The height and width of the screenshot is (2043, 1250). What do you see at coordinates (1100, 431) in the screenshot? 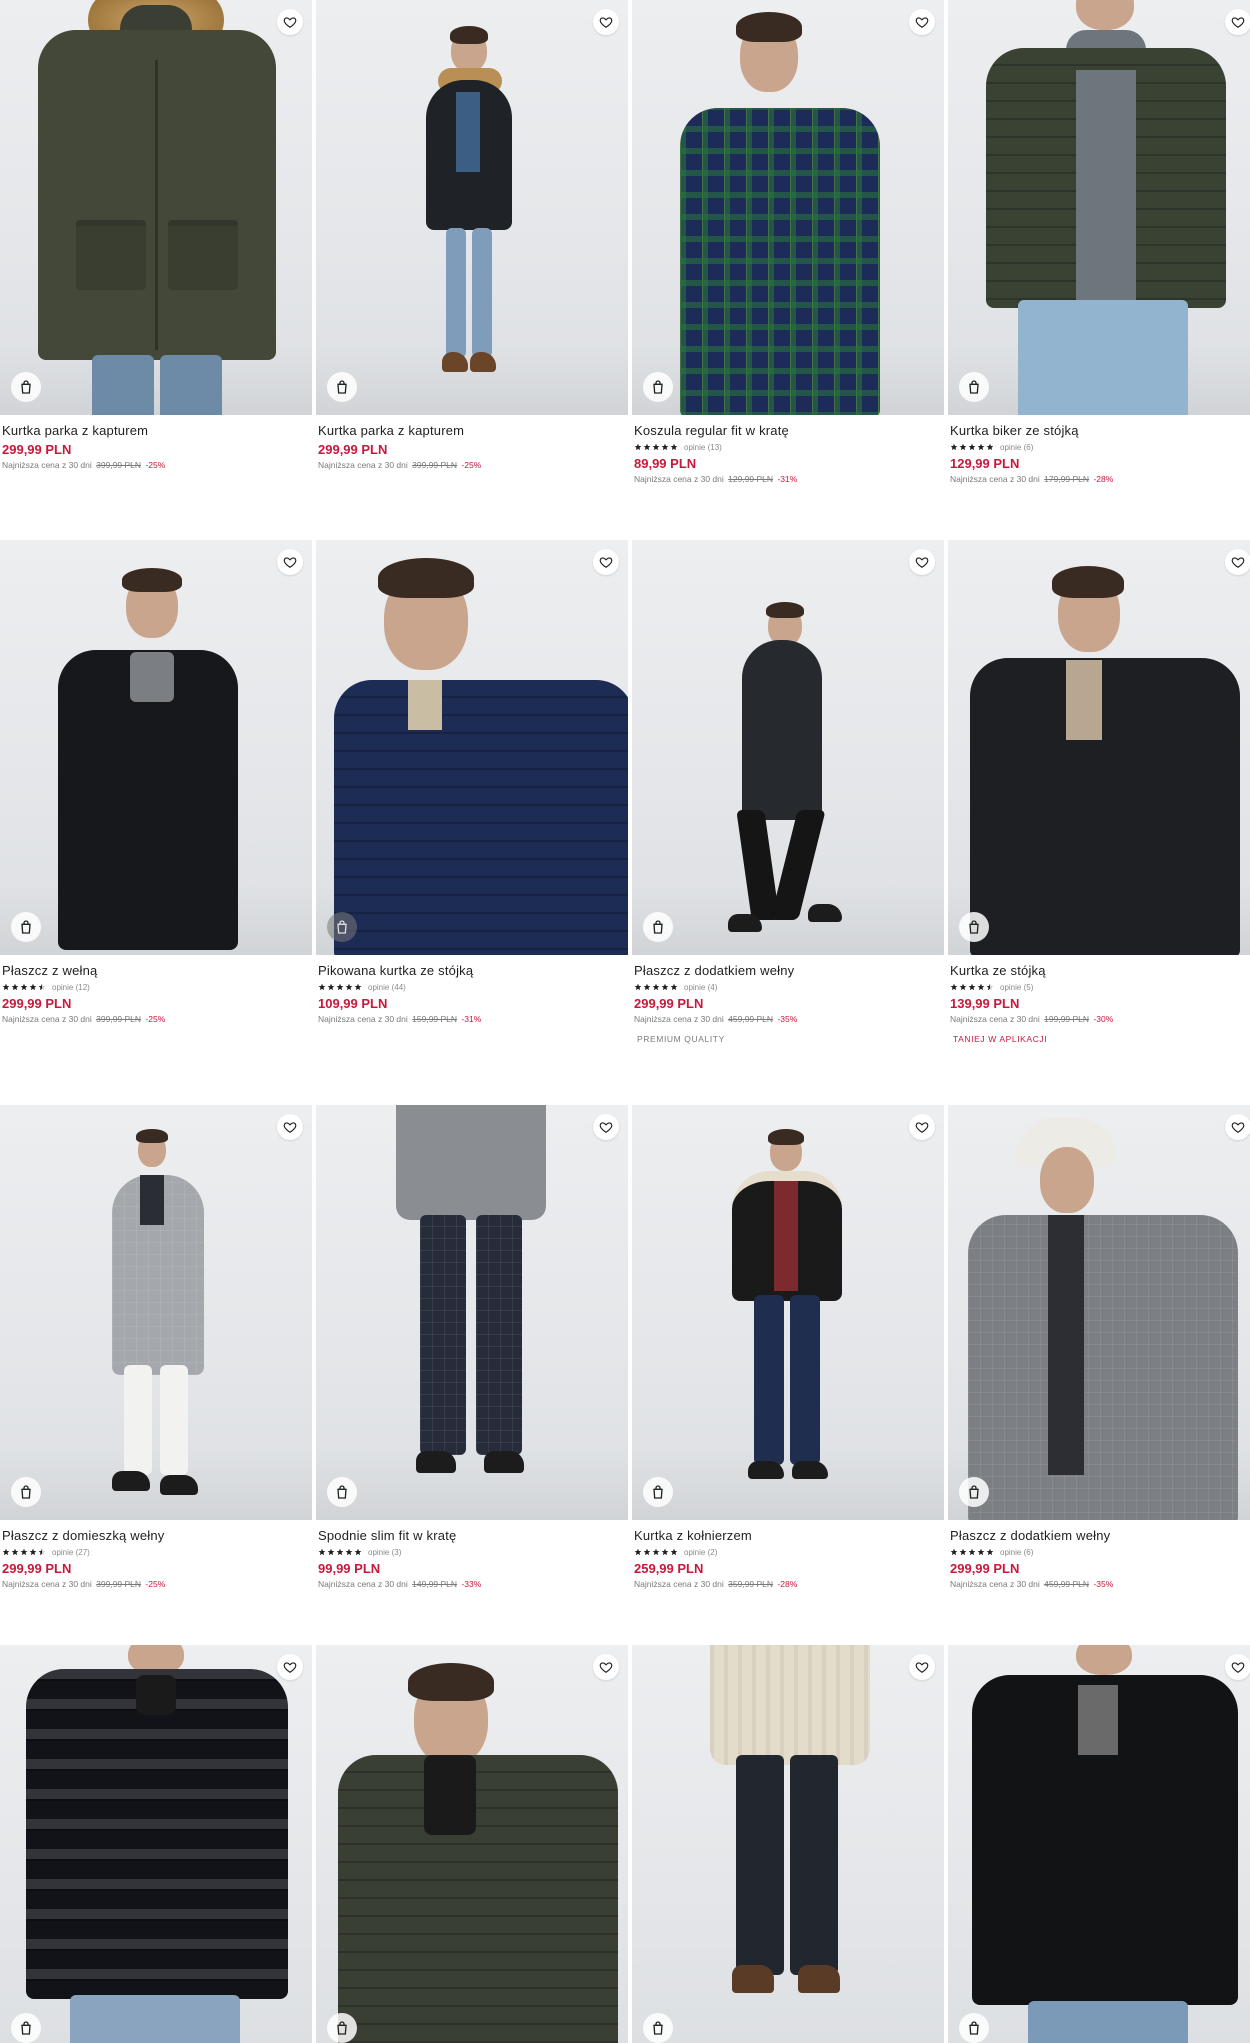
I see `product-name: Kurtka biker ze stójką` at bounding box center [1100, 431].